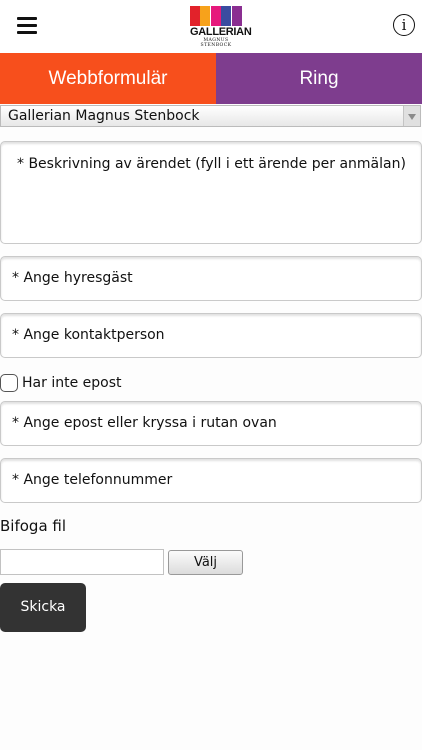  I want to click on logo-color-bars, so click(216, 16).